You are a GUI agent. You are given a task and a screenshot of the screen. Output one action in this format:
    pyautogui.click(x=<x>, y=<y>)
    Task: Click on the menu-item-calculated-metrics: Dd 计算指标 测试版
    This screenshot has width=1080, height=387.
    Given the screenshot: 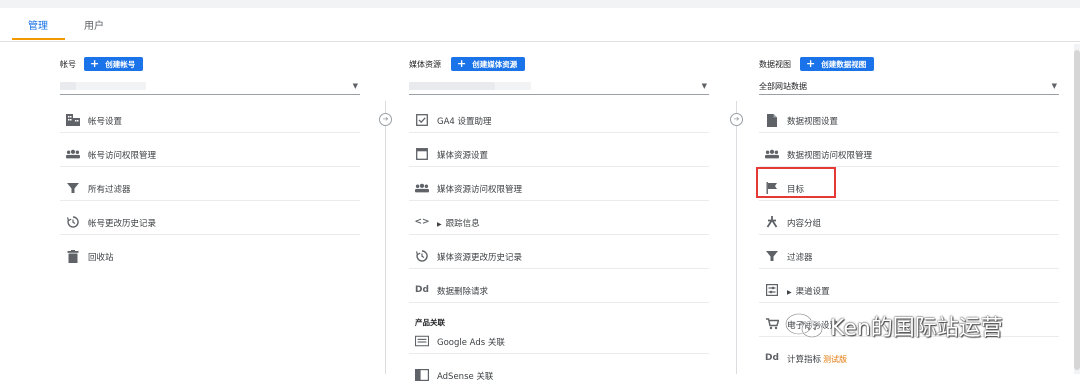 What is the action you would take?
    pyautogui.click(x=909, y=357)
    